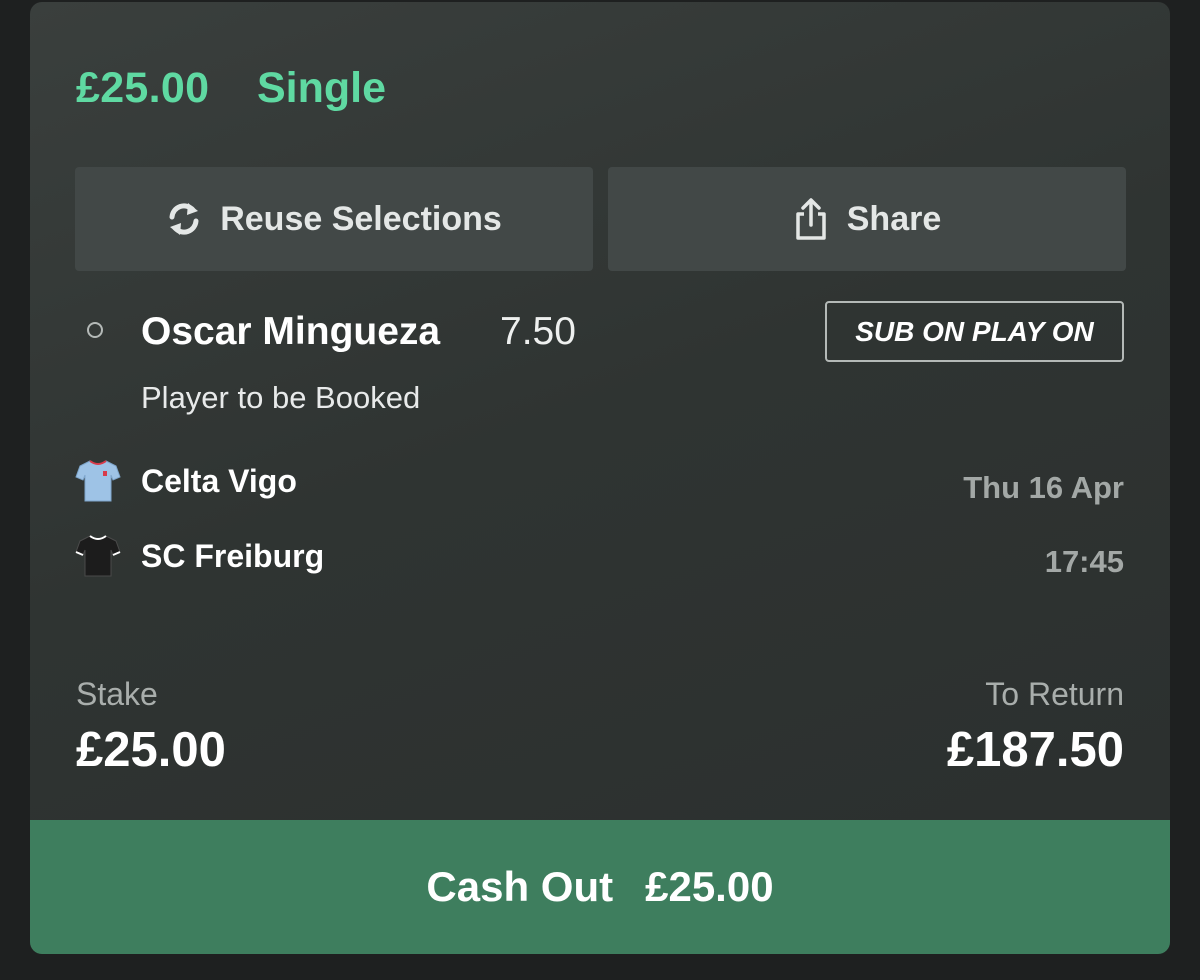 Image resolution: width=1200 pixels, height=980 pixels. I want to click on share-button: Share, so click(867, 219).